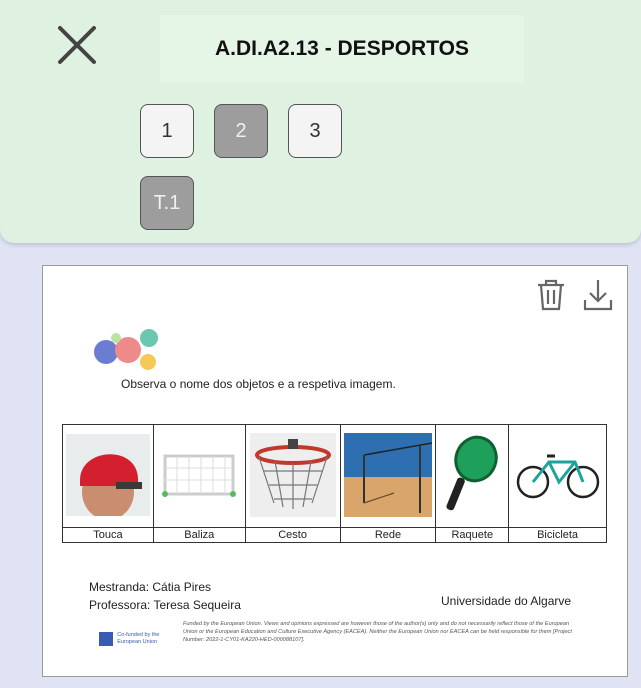 The image size is (641, 688). Describe the element at coordinates (108, 476) in the screenshot. I see `swim-cap-image` at that location.